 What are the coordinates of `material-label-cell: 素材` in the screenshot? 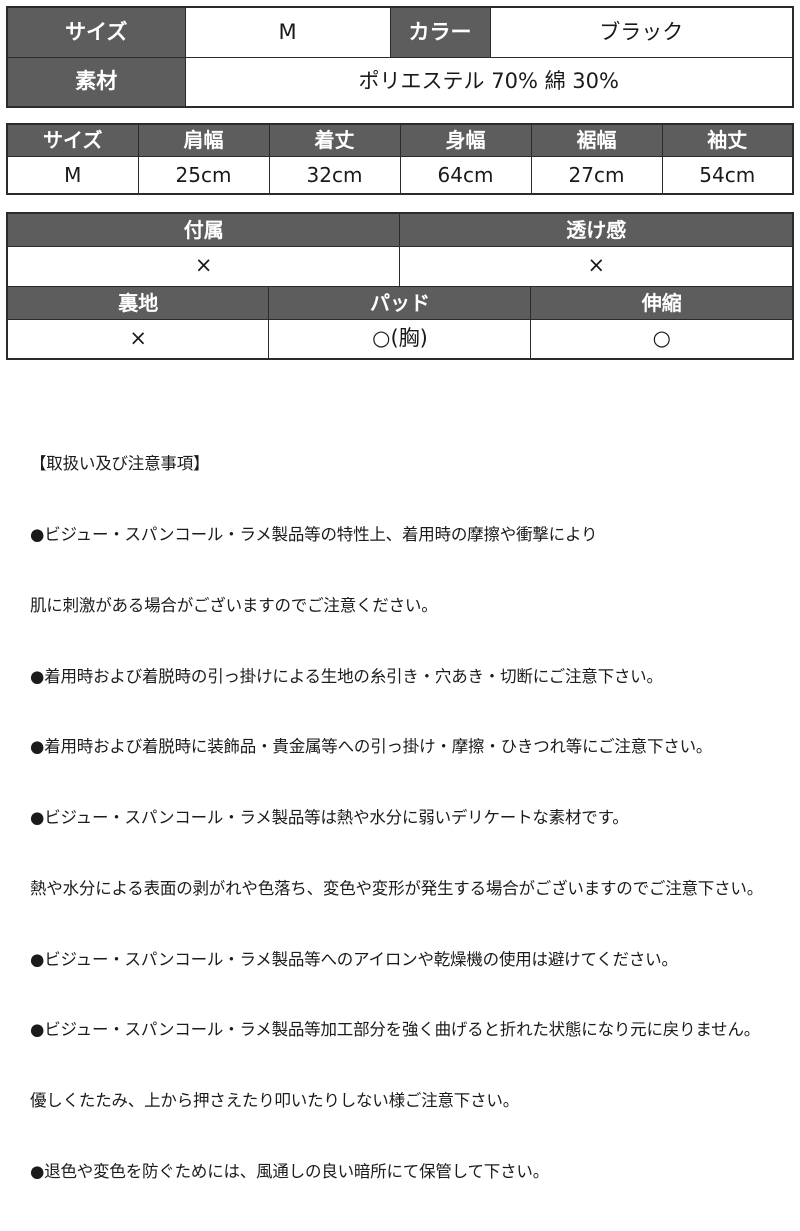 It's located at (96, 82).